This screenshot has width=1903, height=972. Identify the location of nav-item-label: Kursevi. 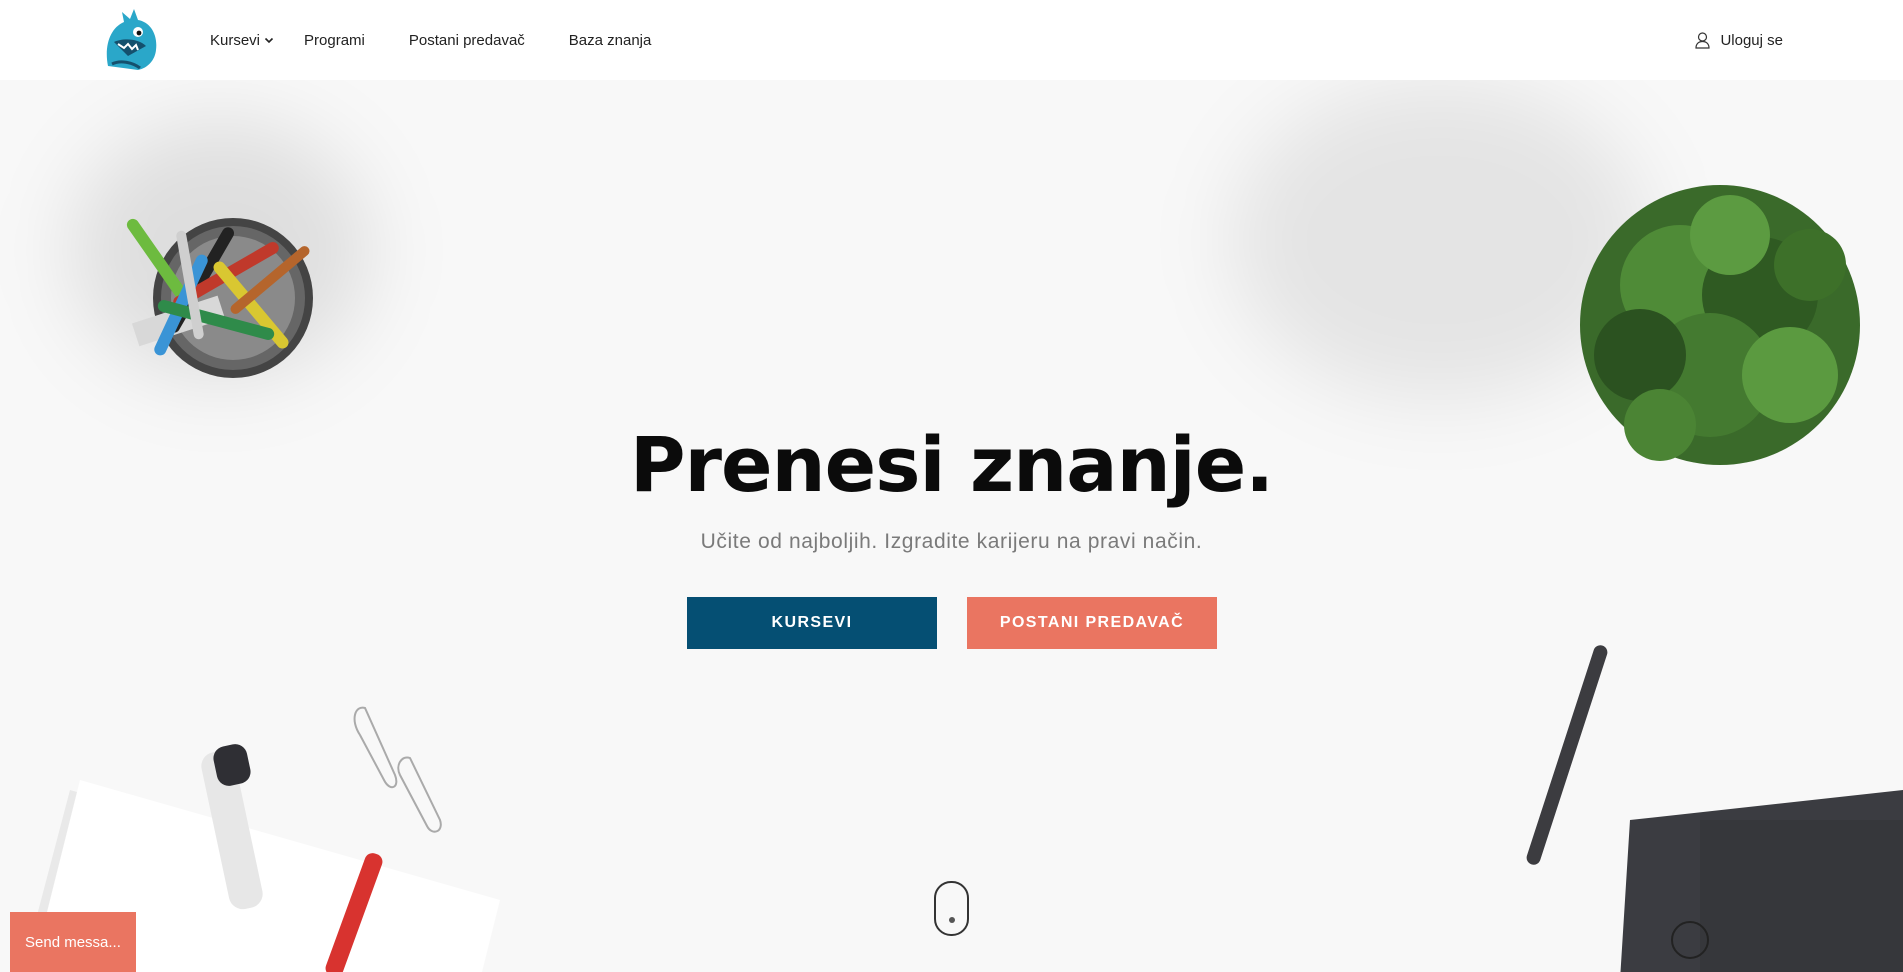
(235, 40).